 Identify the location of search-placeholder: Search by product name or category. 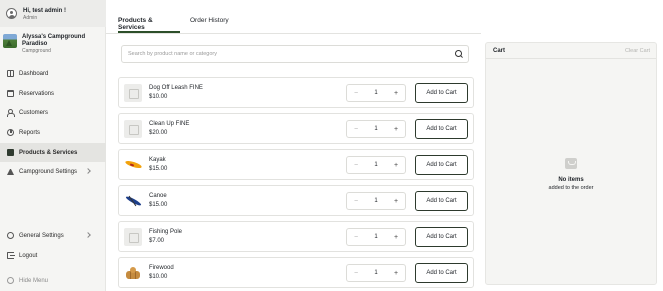
(172, 54).